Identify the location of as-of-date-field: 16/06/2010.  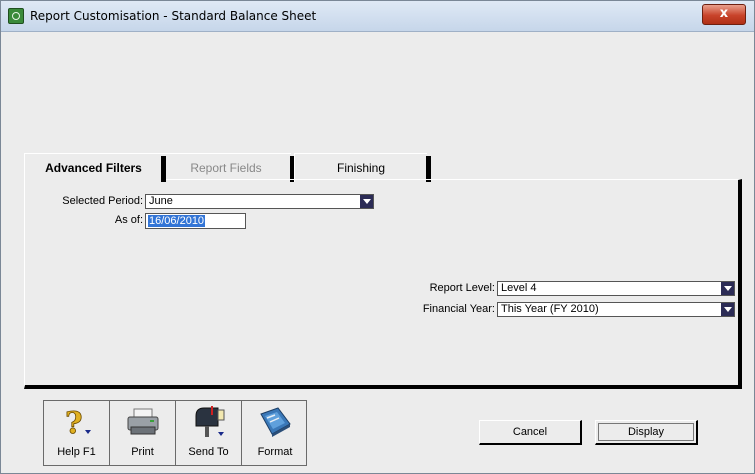
(195, 221).